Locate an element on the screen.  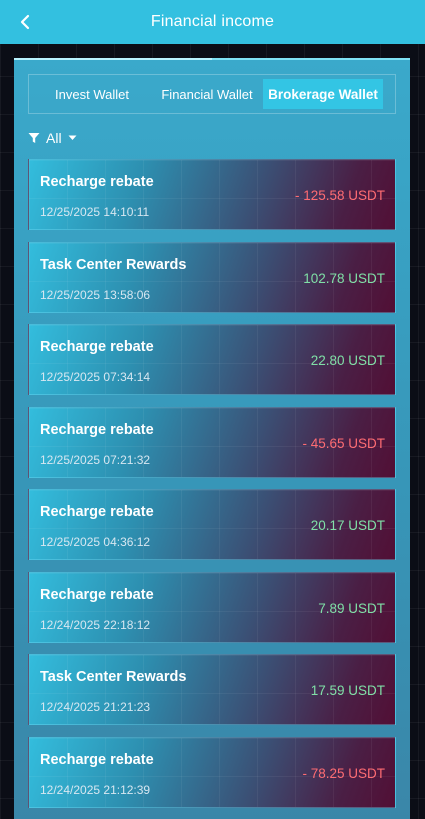
record-time: 12/25/2025 07:21:32 is located at coordinates (95, 459).